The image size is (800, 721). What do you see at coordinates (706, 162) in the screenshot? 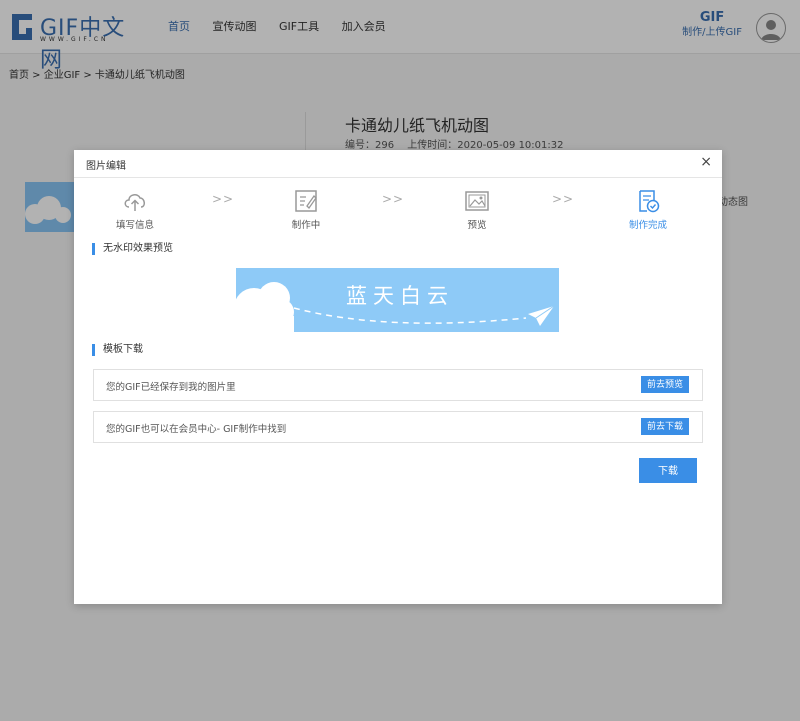
I see `close-icon: ×` at bounding box center [706, 162].